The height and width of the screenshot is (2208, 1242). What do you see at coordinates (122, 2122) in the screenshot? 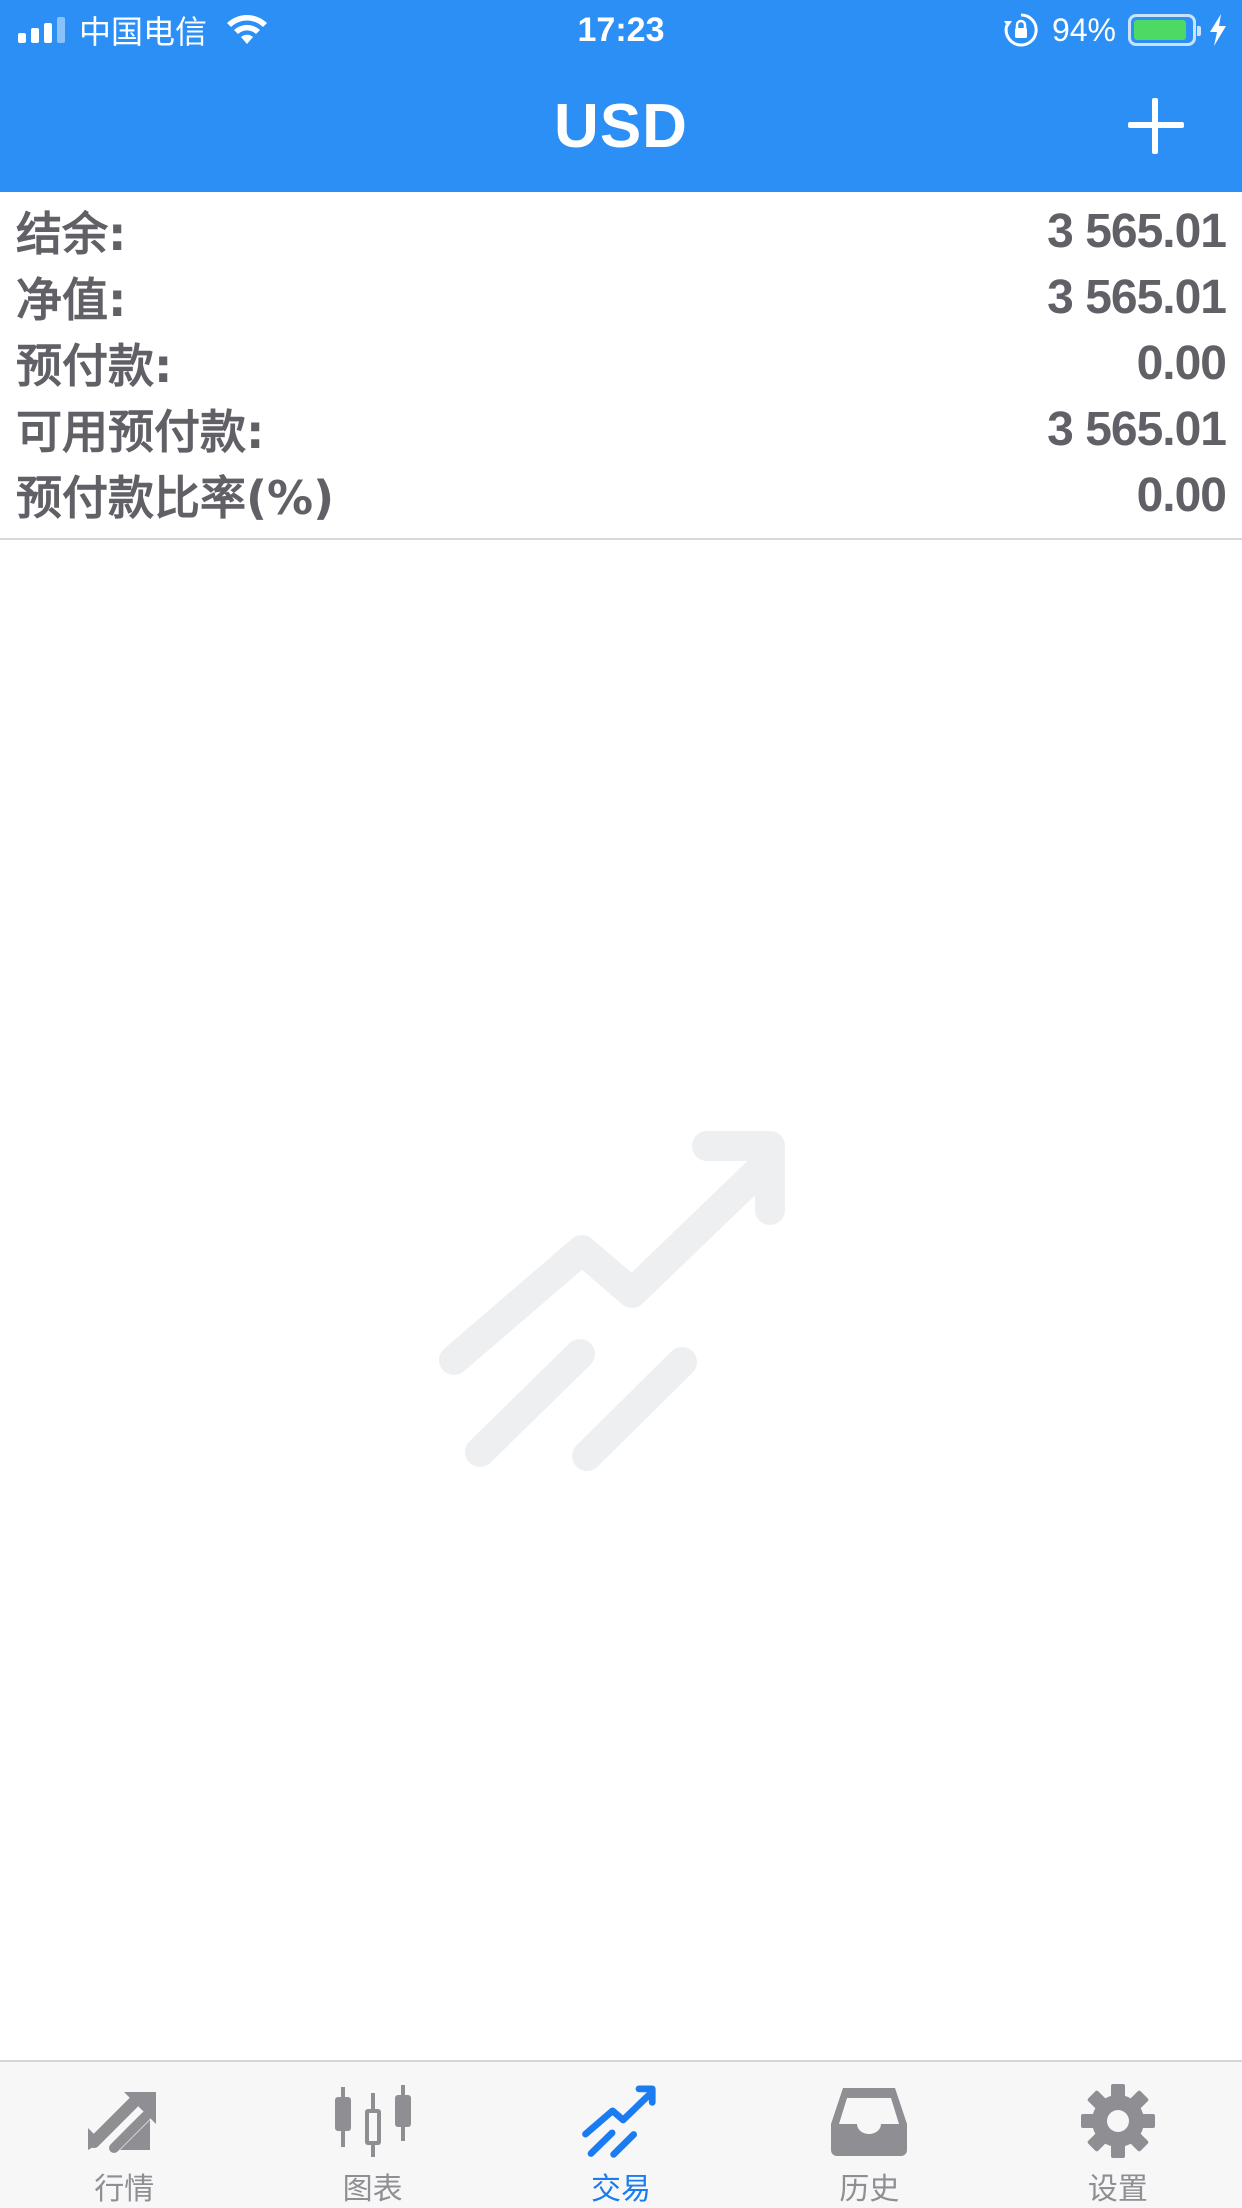
I see `quotes-icon` at bounding box center [122, 2122].